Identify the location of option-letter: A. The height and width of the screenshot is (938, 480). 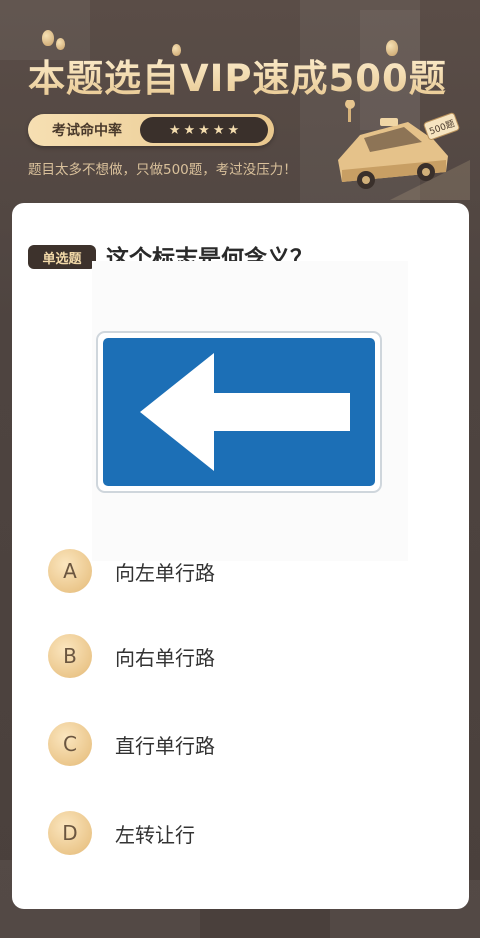
(70, 571).